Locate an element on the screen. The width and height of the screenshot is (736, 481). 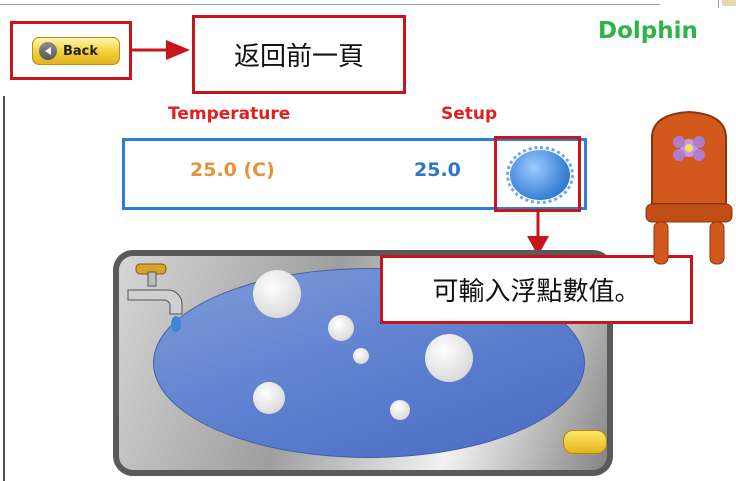
chair-icon is located at coordinates (689, 187).